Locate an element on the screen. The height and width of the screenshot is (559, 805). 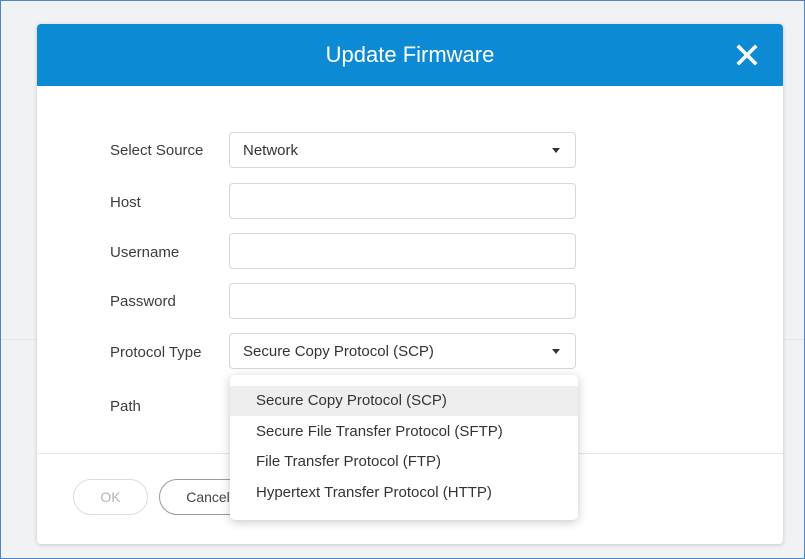
ok-button: OK is located at coordinates (110, 497).